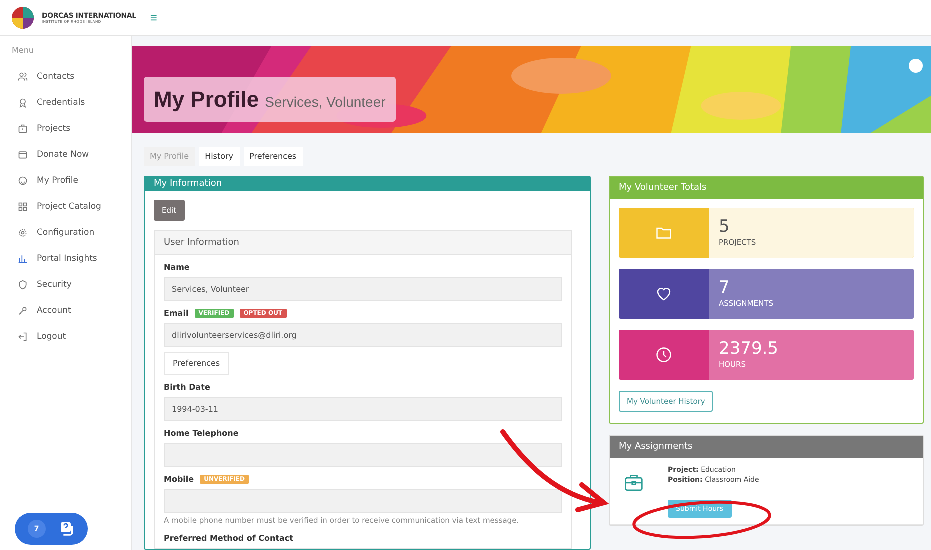  I want to click on key-icon, so click(23, 311).